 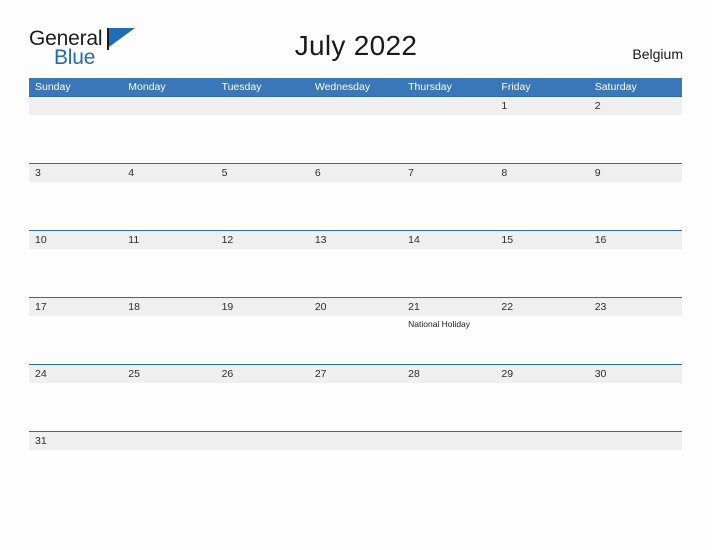 What do you see at coordinates (262, 330) in the screenshot?
I see `calendar-day-cell: 19` at bounding box center [262, 330].